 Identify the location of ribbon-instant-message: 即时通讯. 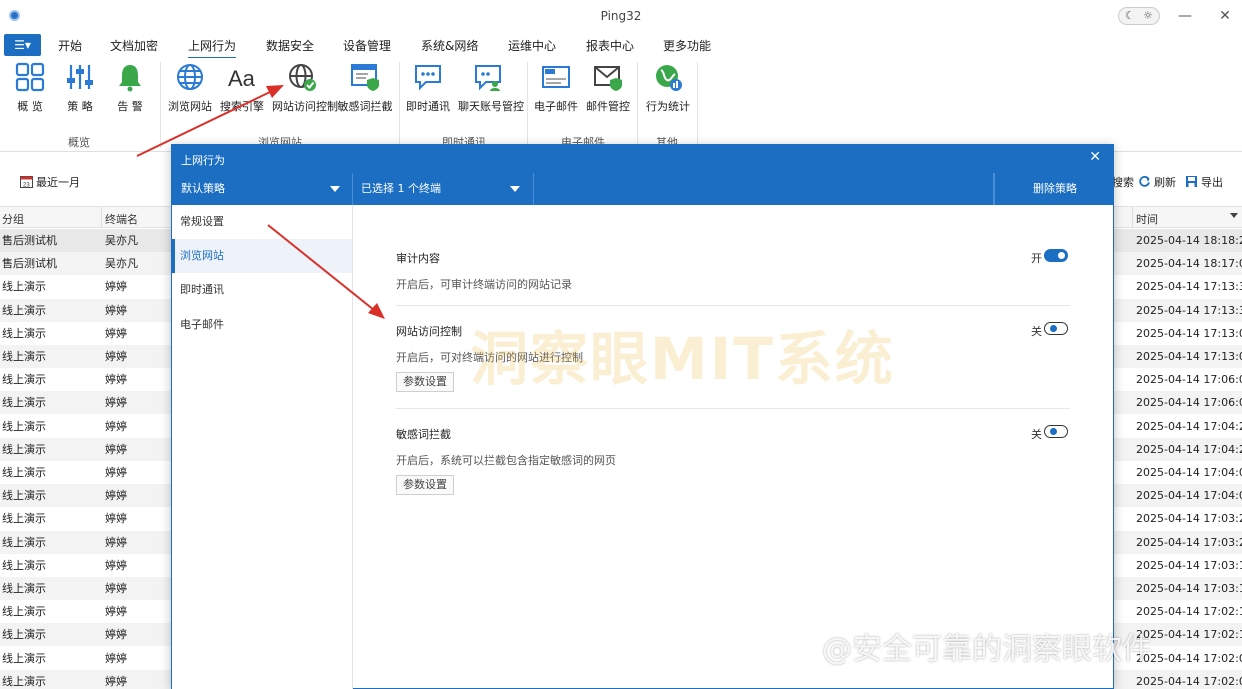
(428, 88).